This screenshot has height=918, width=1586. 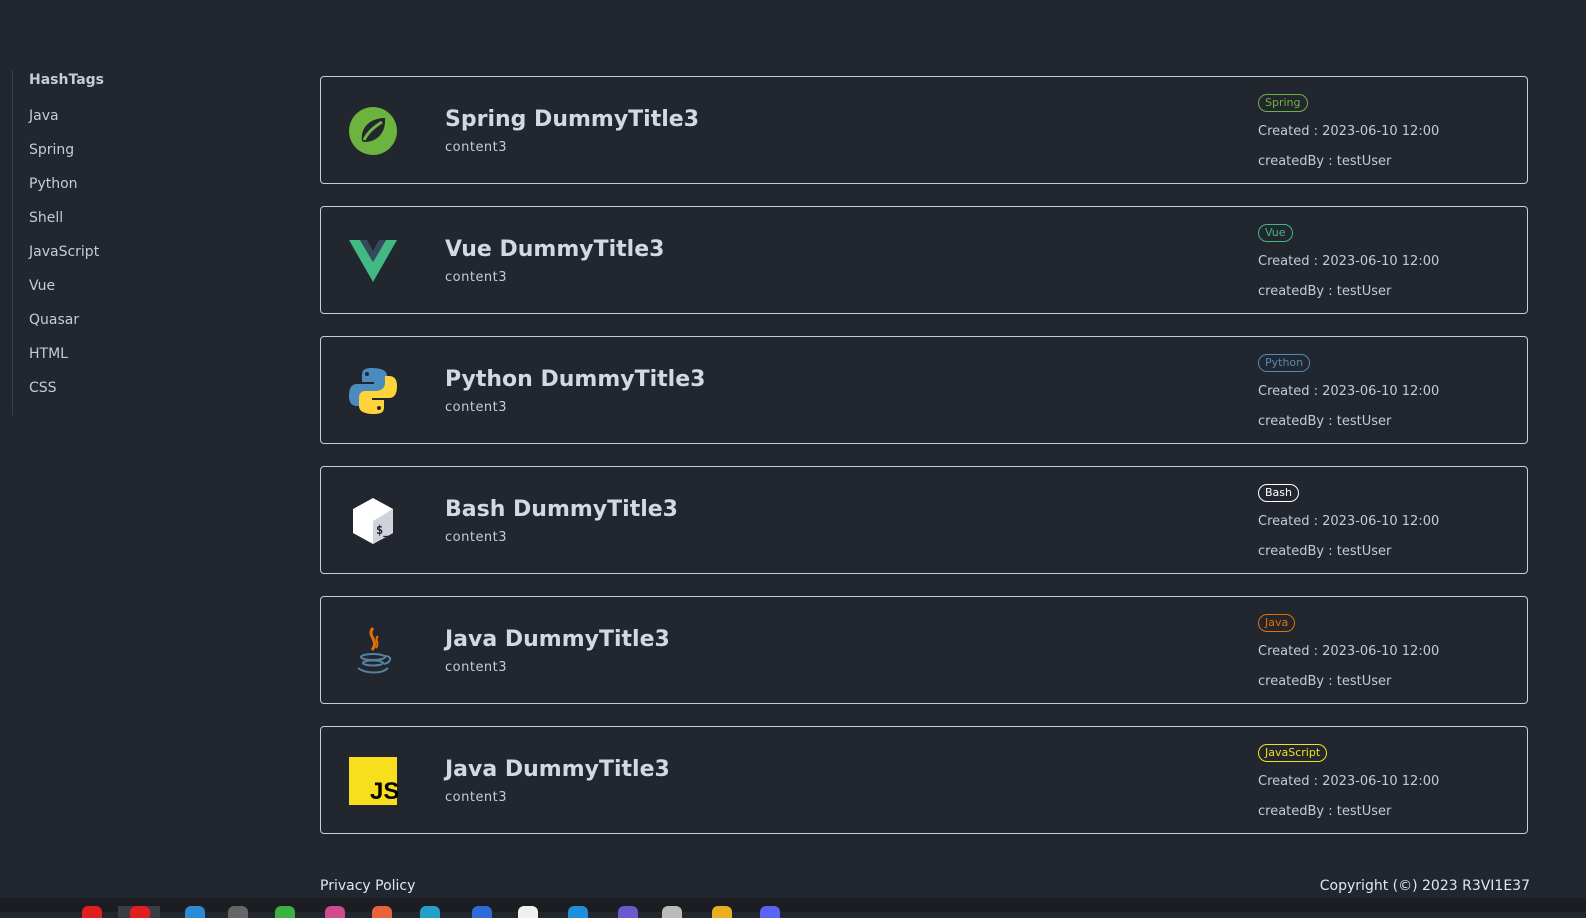 I want to click on python-logo-icon, so click(x=373, y=391).